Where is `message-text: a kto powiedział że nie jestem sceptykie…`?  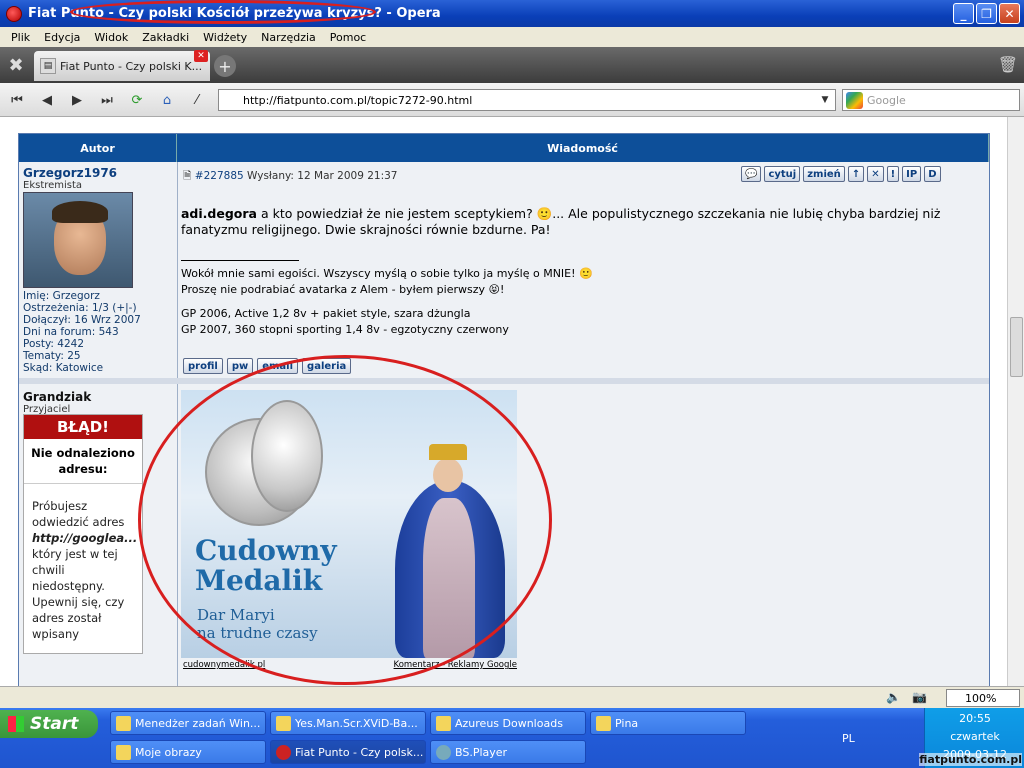 message-text: a kto powiedział że nie jestem sceptykie… is located at coordinates (561, 221).